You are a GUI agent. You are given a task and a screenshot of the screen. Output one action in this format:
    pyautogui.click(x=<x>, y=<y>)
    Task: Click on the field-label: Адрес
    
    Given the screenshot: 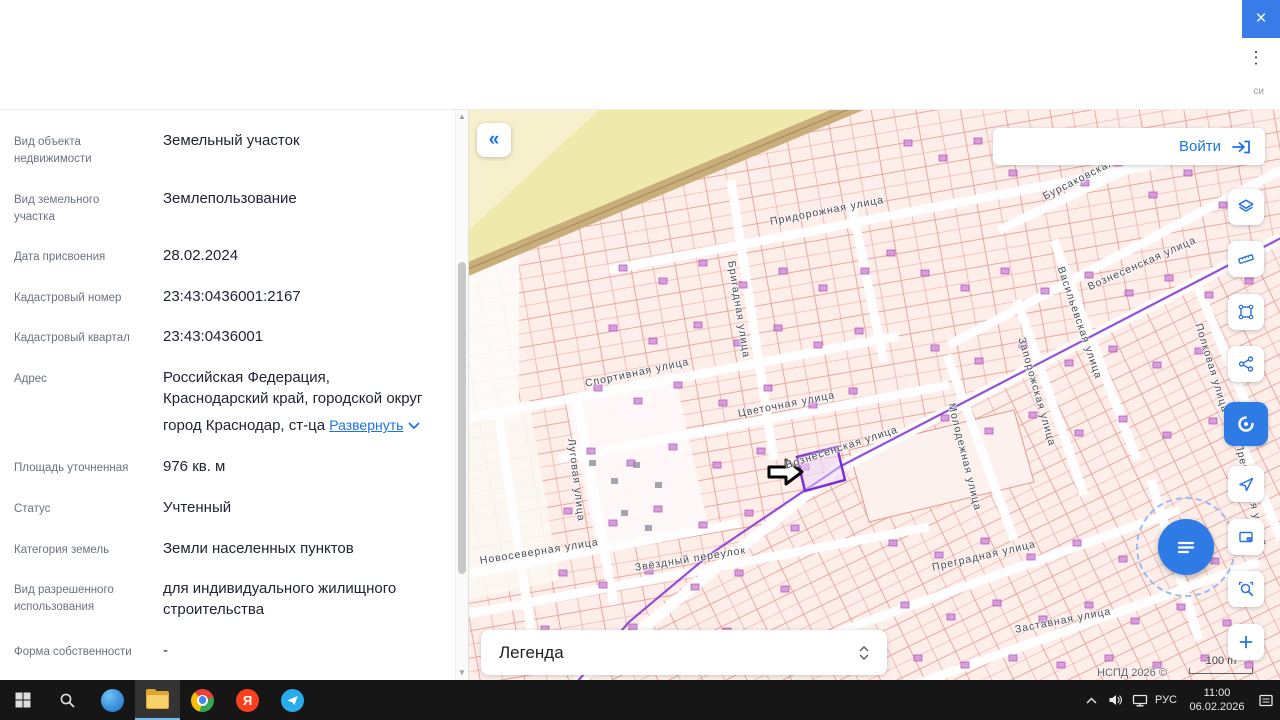 What is the action you would take?
    pyautogui.click(x=30, y=379)
    